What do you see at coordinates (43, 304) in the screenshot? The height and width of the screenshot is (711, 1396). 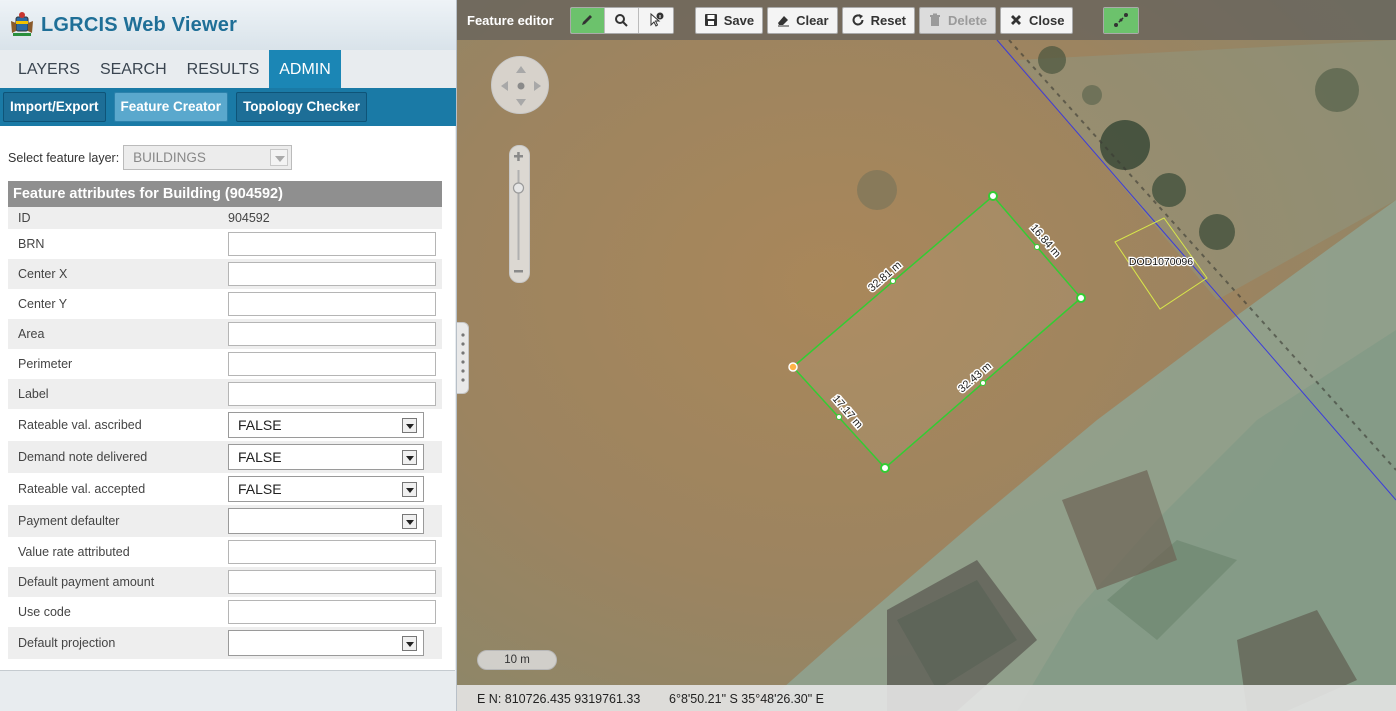 I see `attribute-label: Center Y` at bounding box center [43, 304].